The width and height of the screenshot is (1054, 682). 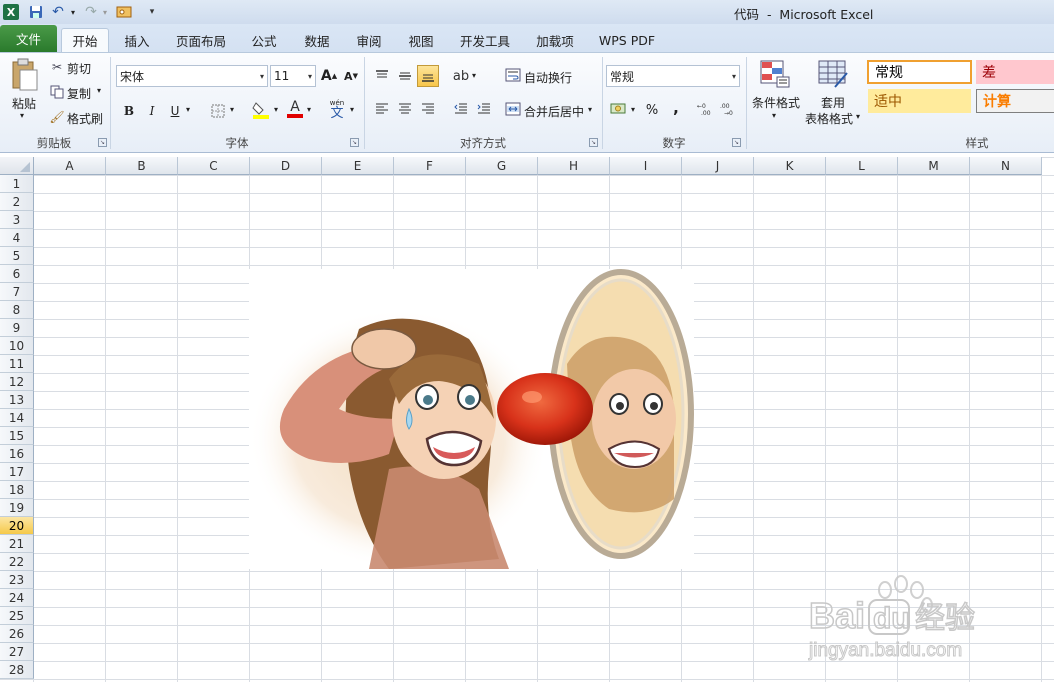 I want to click on shrink-font-button: A ▼, so click(x=351, y=76).